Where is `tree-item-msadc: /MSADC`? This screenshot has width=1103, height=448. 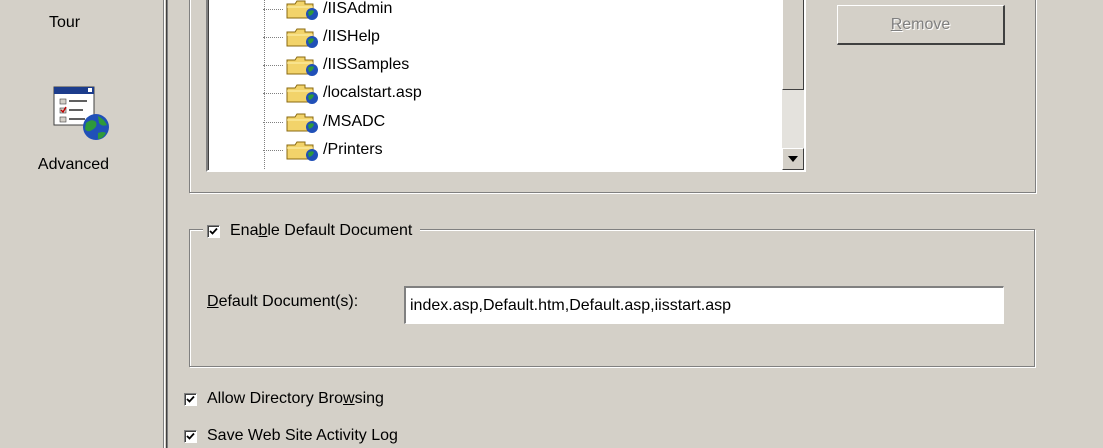
tree-item-msadc: /MSADC is located at coordinates (324, 122).